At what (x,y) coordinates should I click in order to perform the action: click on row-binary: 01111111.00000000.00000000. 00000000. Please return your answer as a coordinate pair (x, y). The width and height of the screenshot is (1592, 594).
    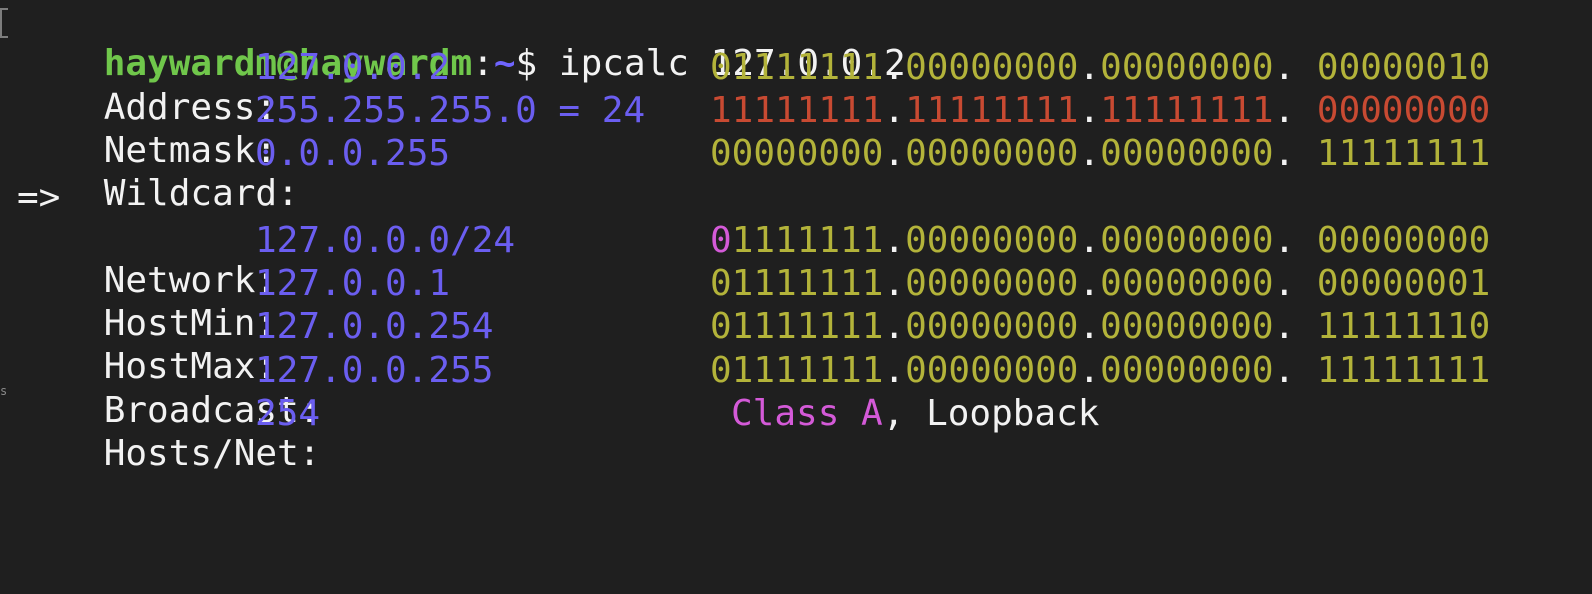
    Looking at the image, I should click on (1100, 241).